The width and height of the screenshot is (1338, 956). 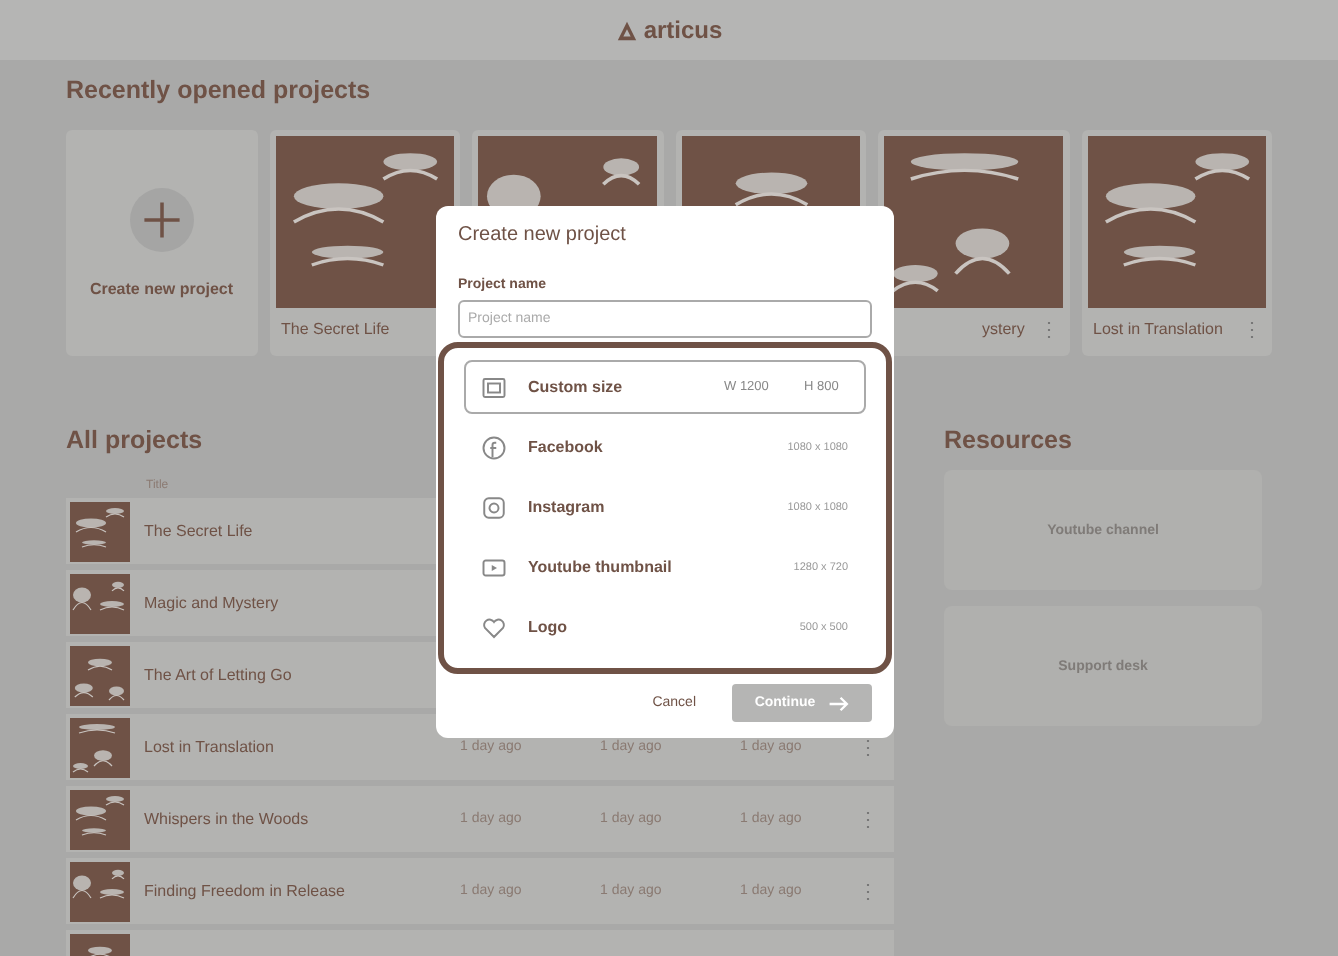 What do you see at coordinates (1008, 440) in the screenshot?
I see `section-title: Resources` at bounding box center [1008, 440].